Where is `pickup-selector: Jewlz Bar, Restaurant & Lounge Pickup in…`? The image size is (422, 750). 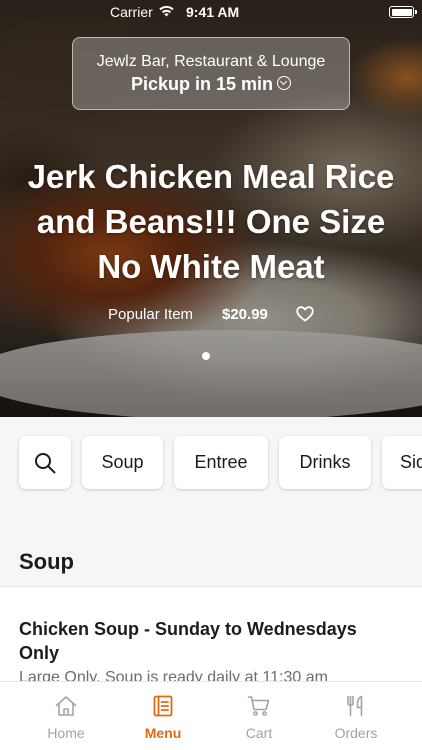 pickup-selector: Jewlz Bar, Restaurant & Lounge Pickup in… is located at coordinates (211, 73).